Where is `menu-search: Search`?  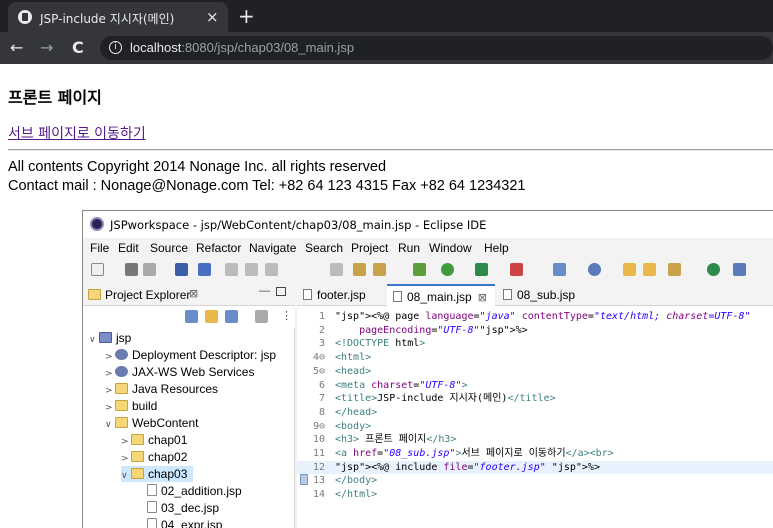
menu-search: Search is located at coordinates (324, 248).